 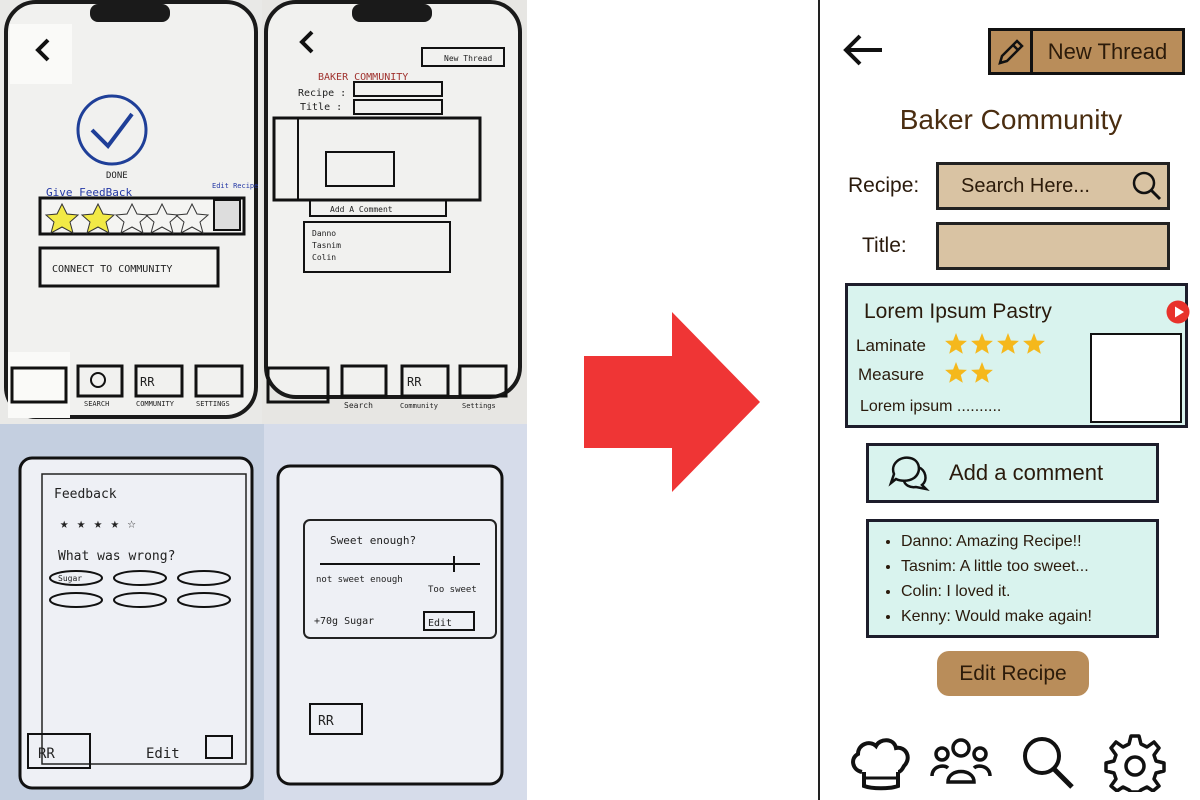 I want to click on recipe-card-title: Lorem Ipsum Pastry, so click(x=958, y=311).